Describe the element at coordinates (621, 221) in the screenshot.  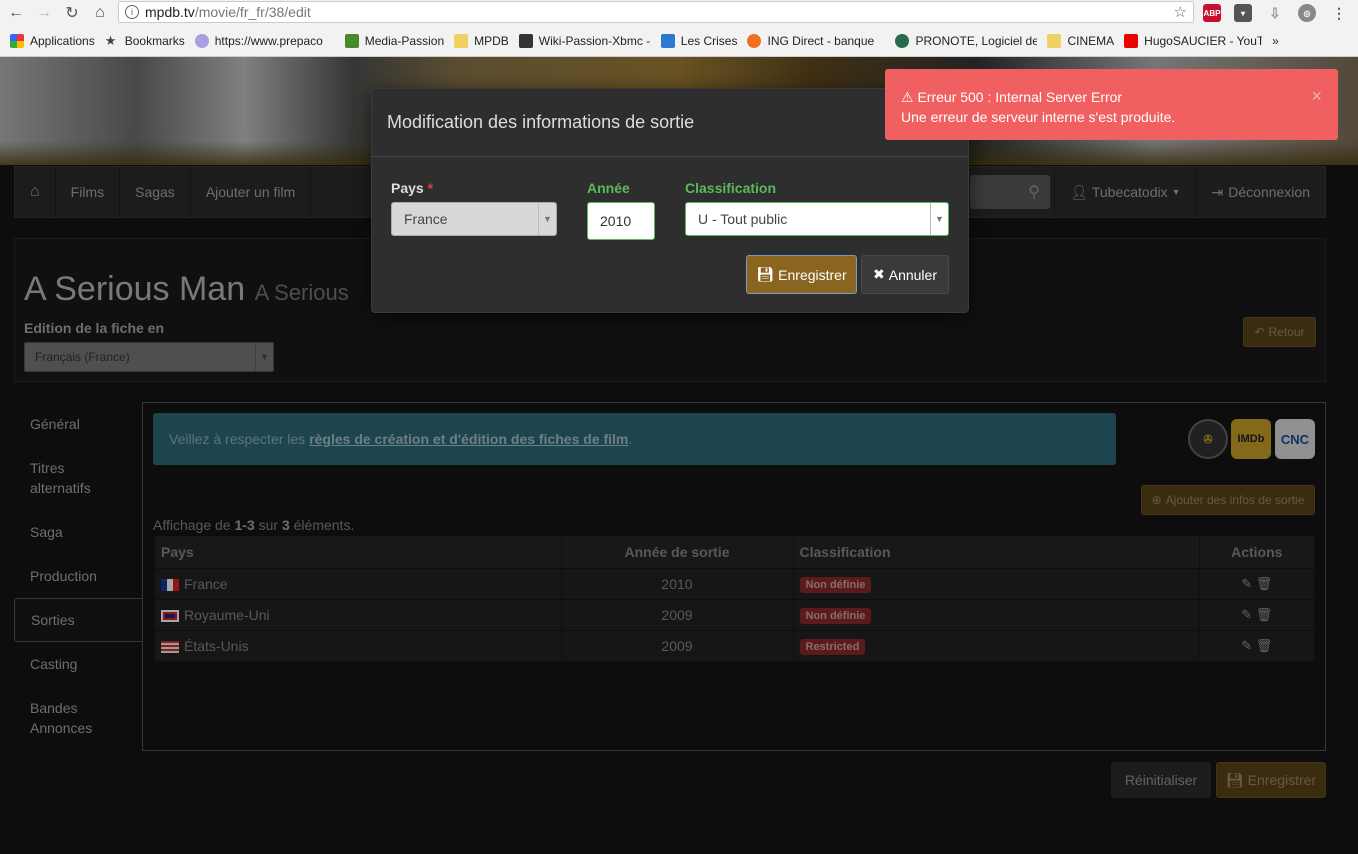
I see `year-input: 2010` at that location.